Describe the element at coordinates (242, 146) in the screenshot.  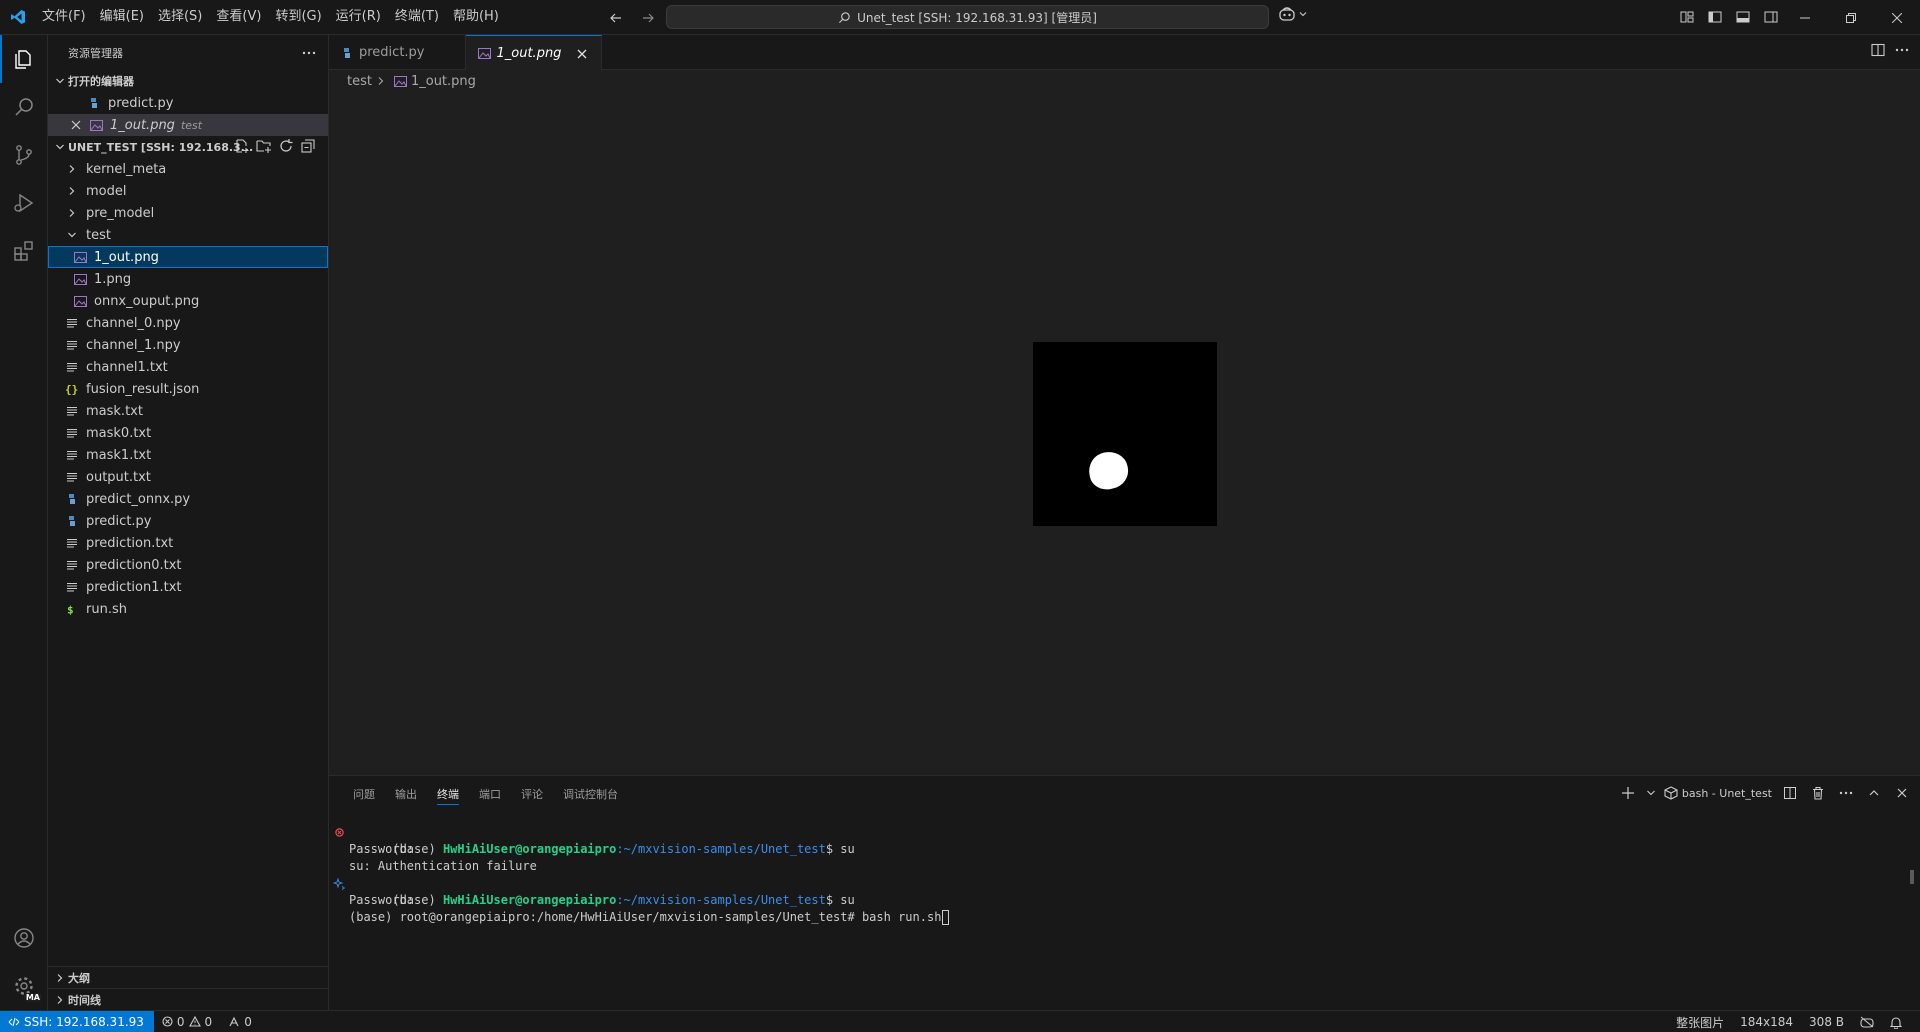
I see `new-file-icon` at that location.